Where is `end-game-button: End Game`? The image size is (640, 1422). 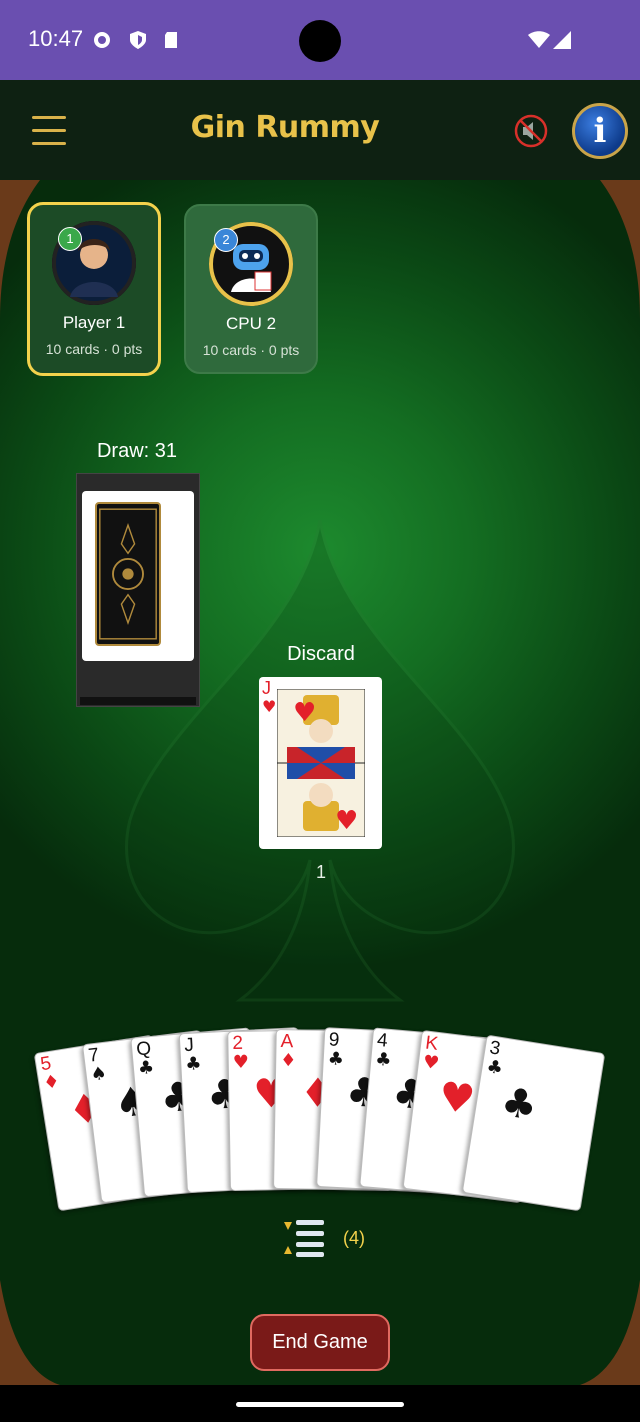
end-game-button: End Game is located at coordinates (320, 1342).